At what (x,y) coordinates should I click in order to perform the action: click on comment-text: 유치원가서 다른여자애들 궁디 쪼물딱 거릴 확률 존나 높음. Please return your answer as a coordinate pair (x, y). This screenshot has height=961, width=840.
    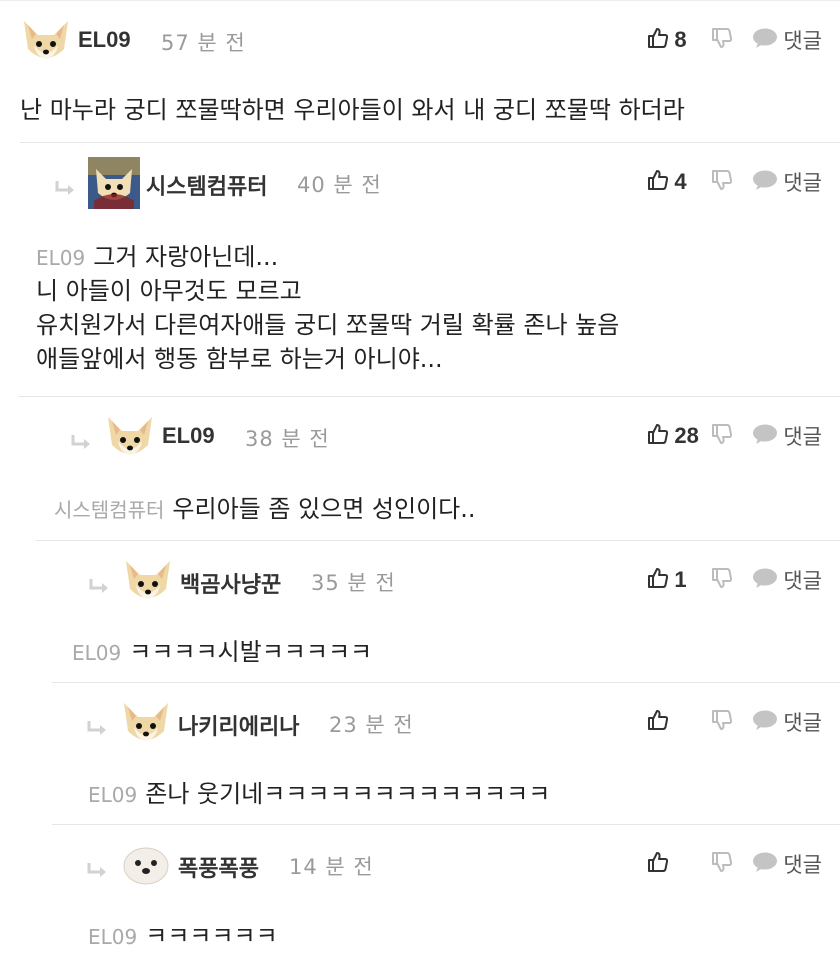
    Looking at the image, I should click on (328, 325).